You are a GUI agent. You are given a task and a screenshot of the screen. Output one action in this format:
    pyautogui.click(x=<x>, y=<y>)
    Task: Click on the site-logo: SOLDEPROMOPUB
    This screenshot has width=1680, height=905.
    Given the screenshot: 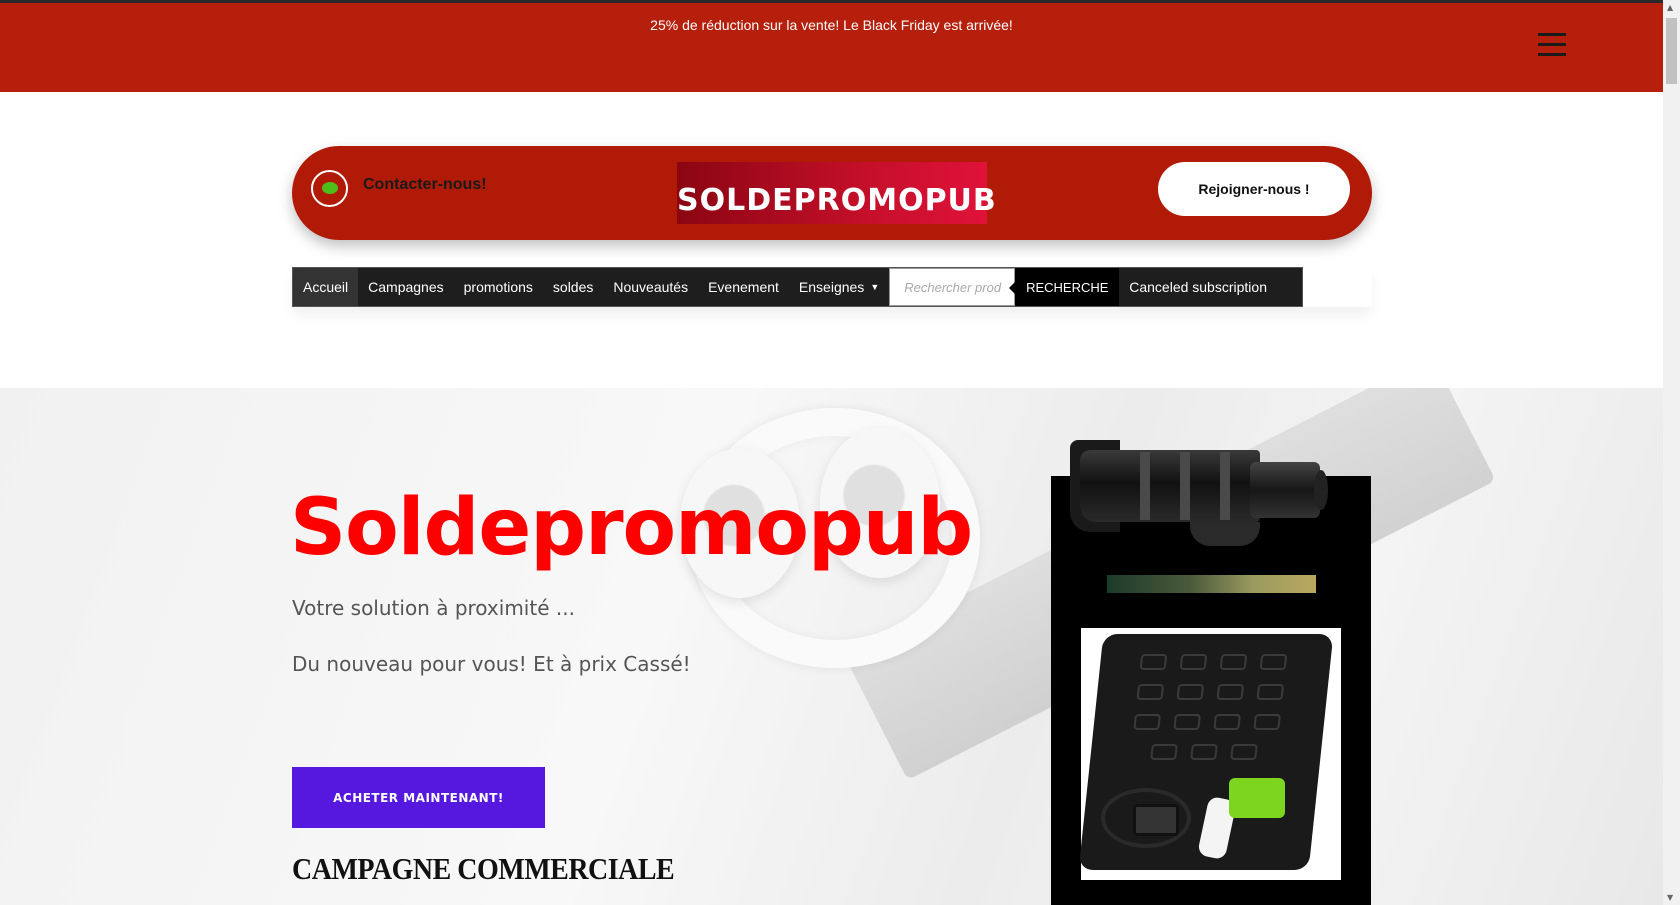 What is the action you would take?
    pyautogui.click(x=837, y=193)
    